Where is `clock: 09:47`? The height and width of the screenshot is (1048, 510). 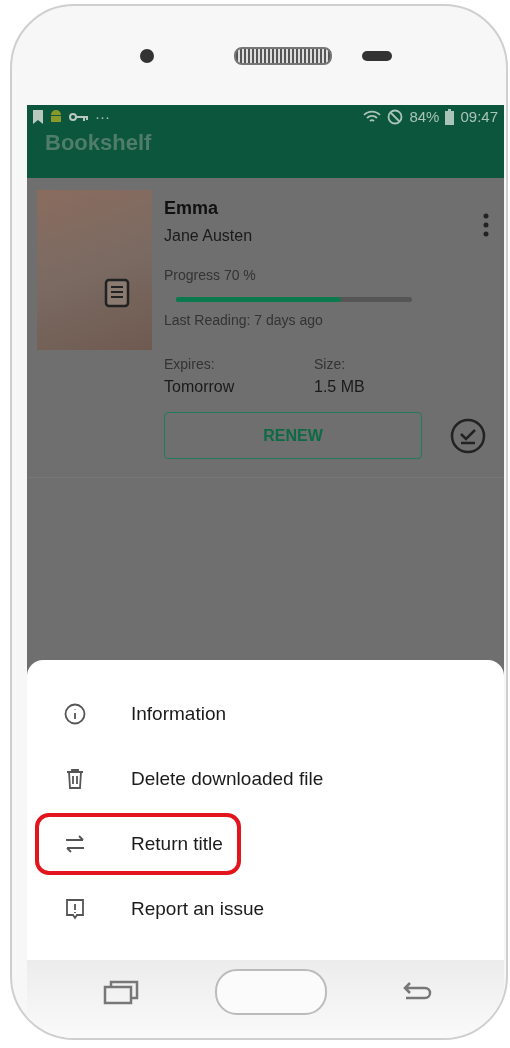
clock: 09:47 is located at coordinates (479, 116).